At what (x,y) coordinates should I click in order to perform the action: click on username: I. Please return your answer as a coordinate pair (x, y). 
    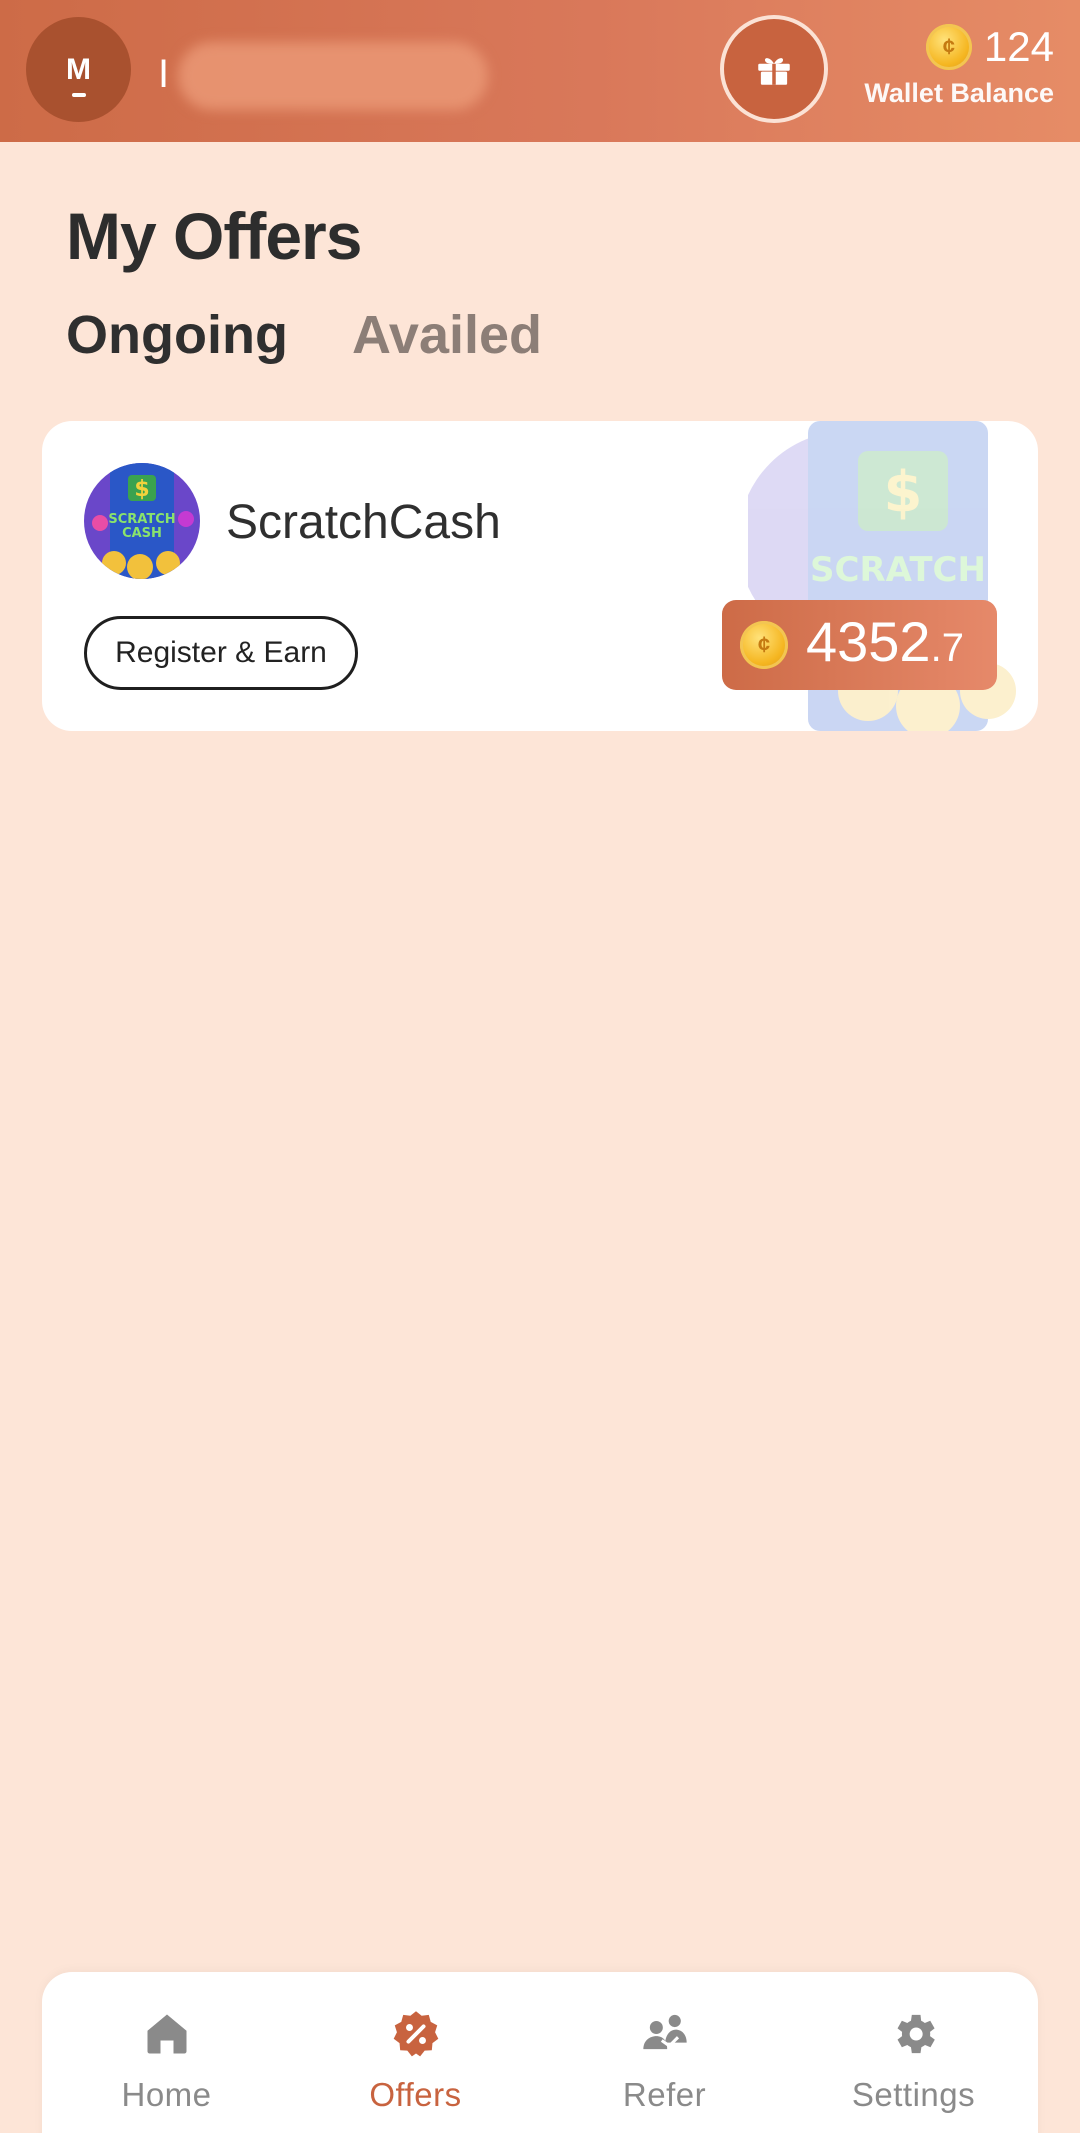
    Looking at the image, I should click on (323, 76).